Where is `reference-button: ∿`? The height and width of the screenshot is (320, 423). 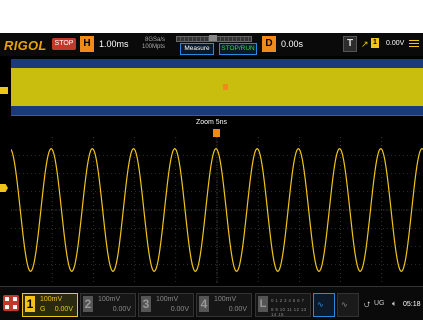 reference-button: ∿ is located at coordinates (348, 305).